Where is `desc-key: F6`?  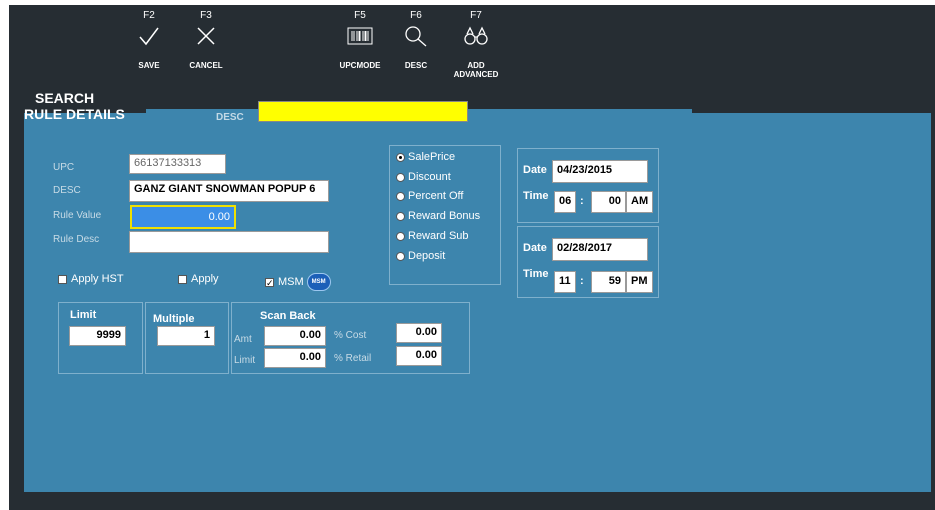 desc-key: F6 is located at coordinates (416, 15).